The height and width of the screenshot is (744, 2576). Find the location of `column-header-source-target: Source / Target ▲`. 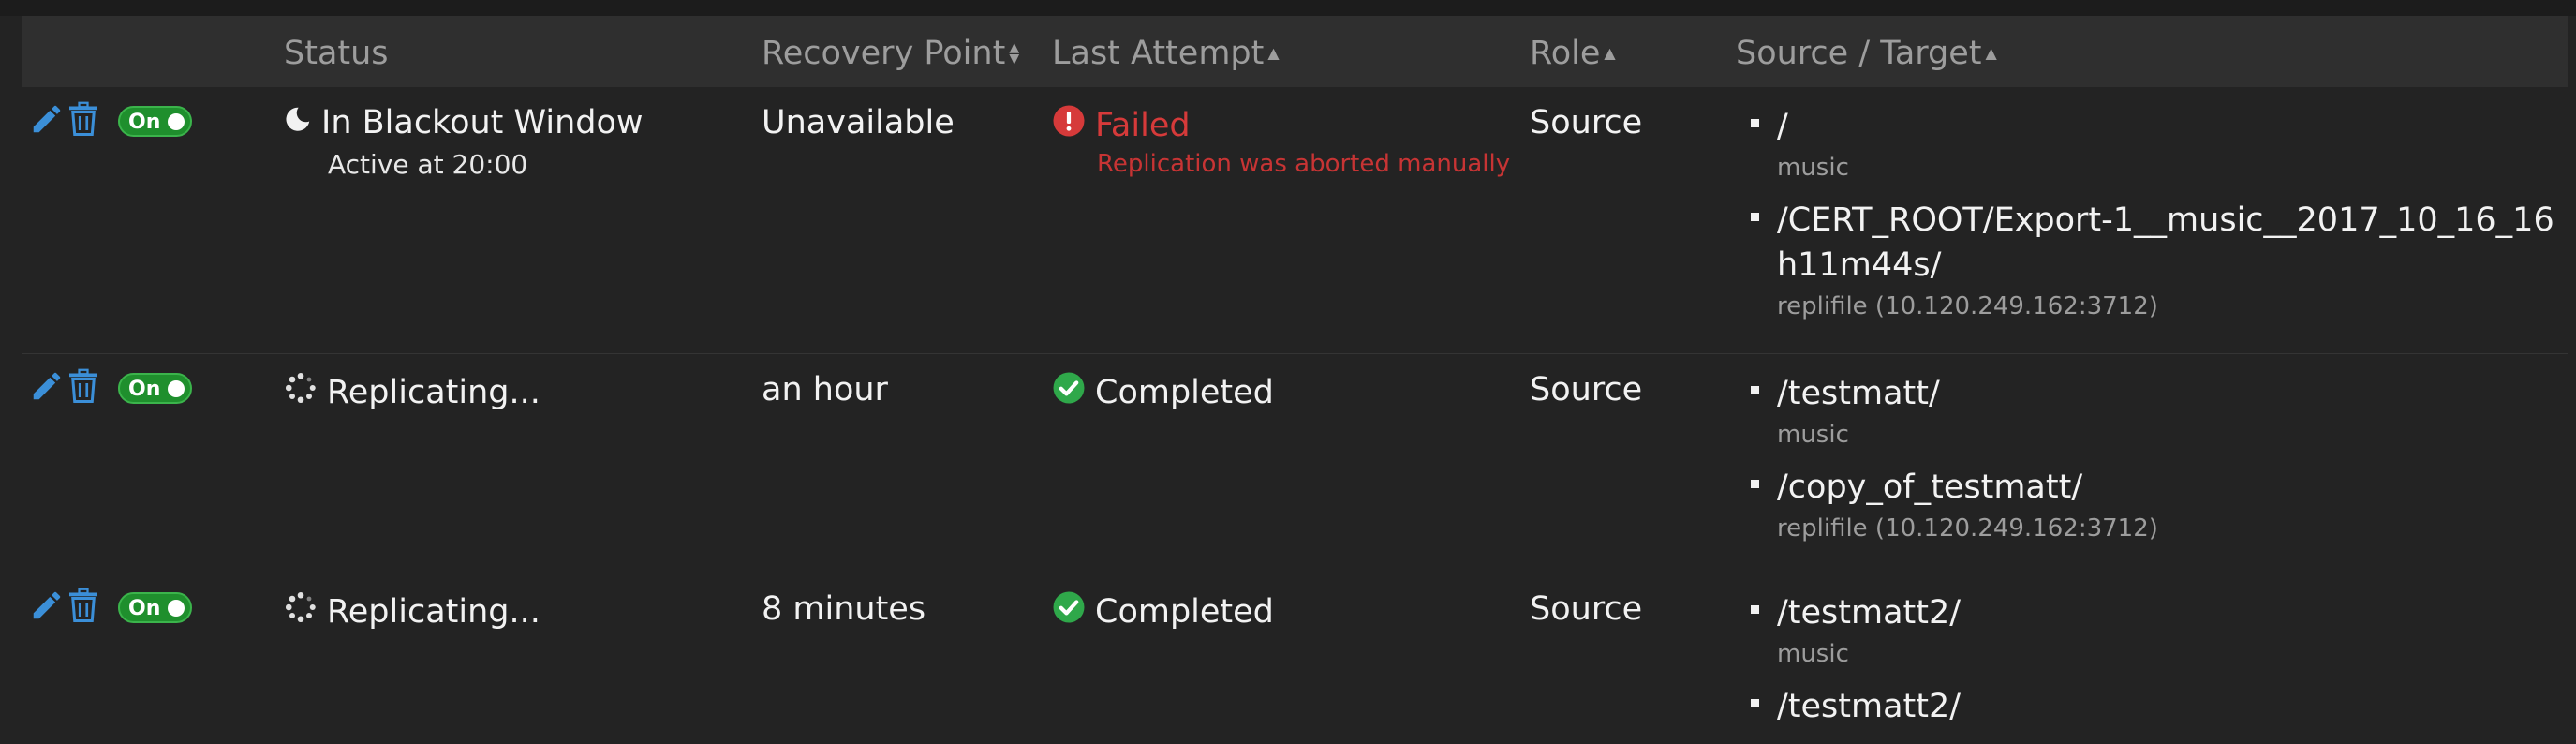

column-header-source-target: Source / Target ▲ is located at coordinates (1866, 53).